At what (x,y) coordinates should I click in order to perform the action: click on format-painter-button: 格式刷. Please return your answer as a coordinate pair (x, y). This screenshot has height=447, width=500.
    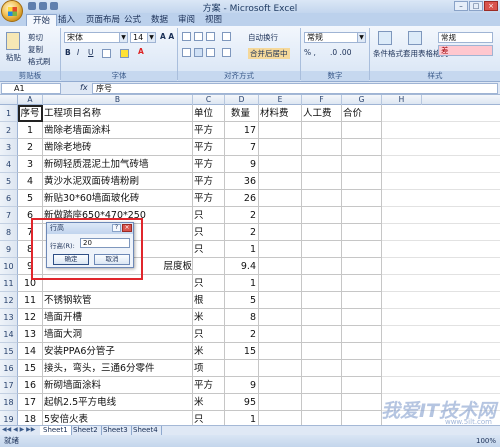
    Looking at the image, I should click on (39, 61).